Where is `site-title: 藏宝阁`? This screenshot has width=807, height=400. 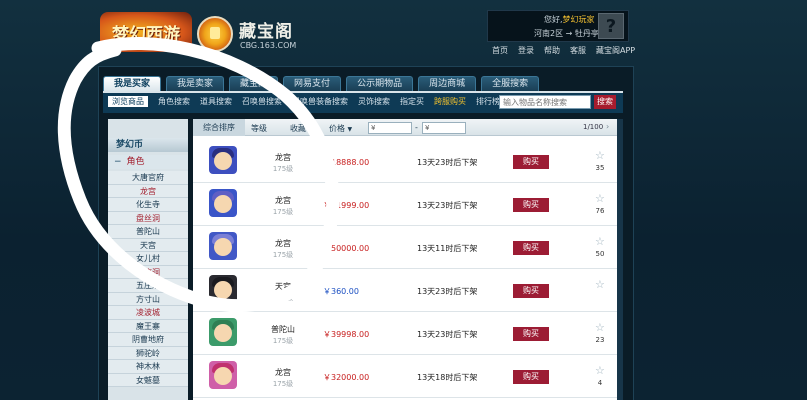
site-title: 藏宝阁 is located at coordinates (266, 29).